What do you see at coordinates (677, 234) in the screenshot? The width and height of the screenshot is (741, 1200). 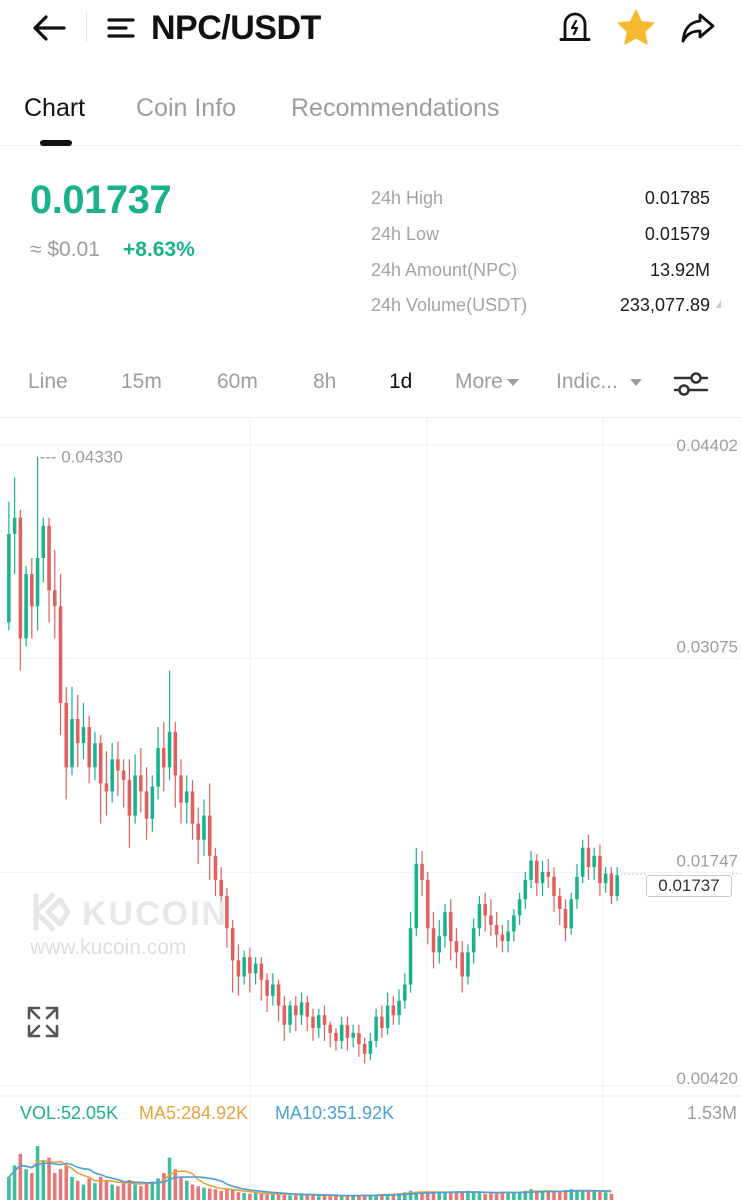 I see `stat-value-24h-low: 0.01579` at bounding box center [677, 234].